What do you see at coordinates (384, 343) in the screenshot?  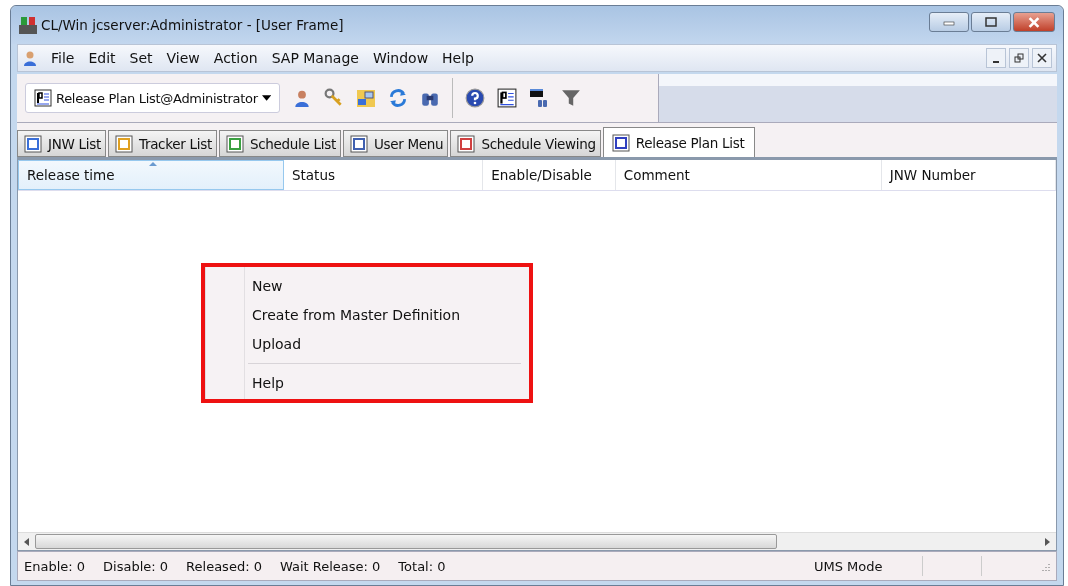 I see `context-menu-item: Upload` at bounding box center [384, 343].